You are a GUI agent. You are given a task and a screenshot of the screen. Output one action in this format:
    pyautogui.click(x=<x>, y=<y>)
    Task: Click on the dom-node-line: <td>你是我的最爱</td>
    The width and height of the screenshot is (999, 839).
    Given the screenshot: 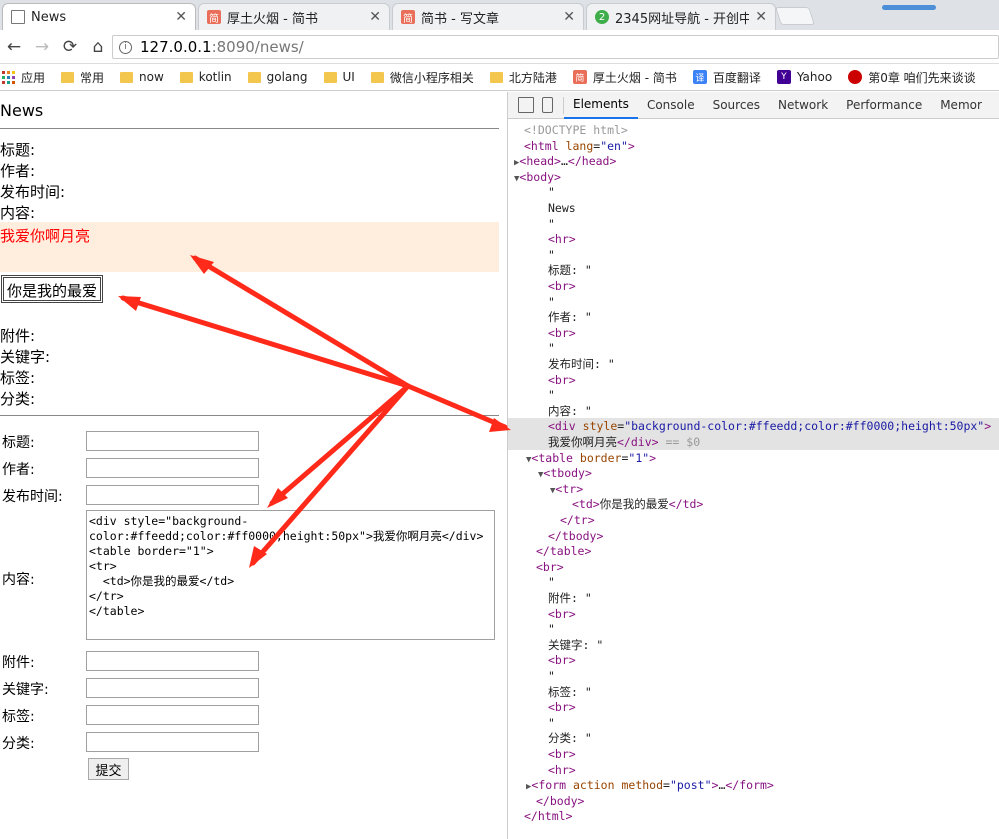 What is the action you would take?
    pyautogui.click(x=753, y=504)
    